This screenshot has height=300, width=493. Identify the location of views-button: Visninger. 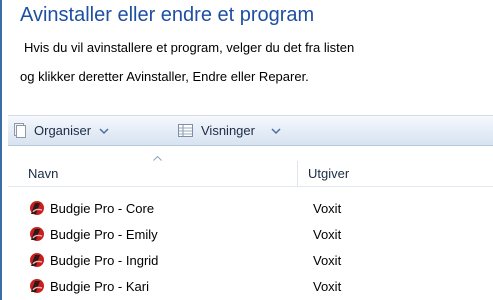
(229, 130).